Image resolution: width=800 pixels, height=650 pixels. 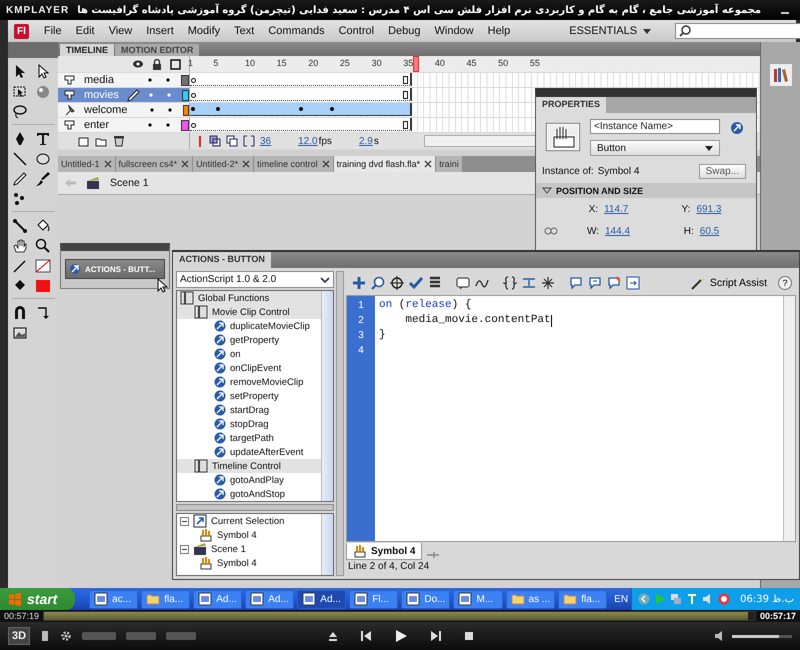 I want to click on language-indicator: EN, so click(x=621, y=599).